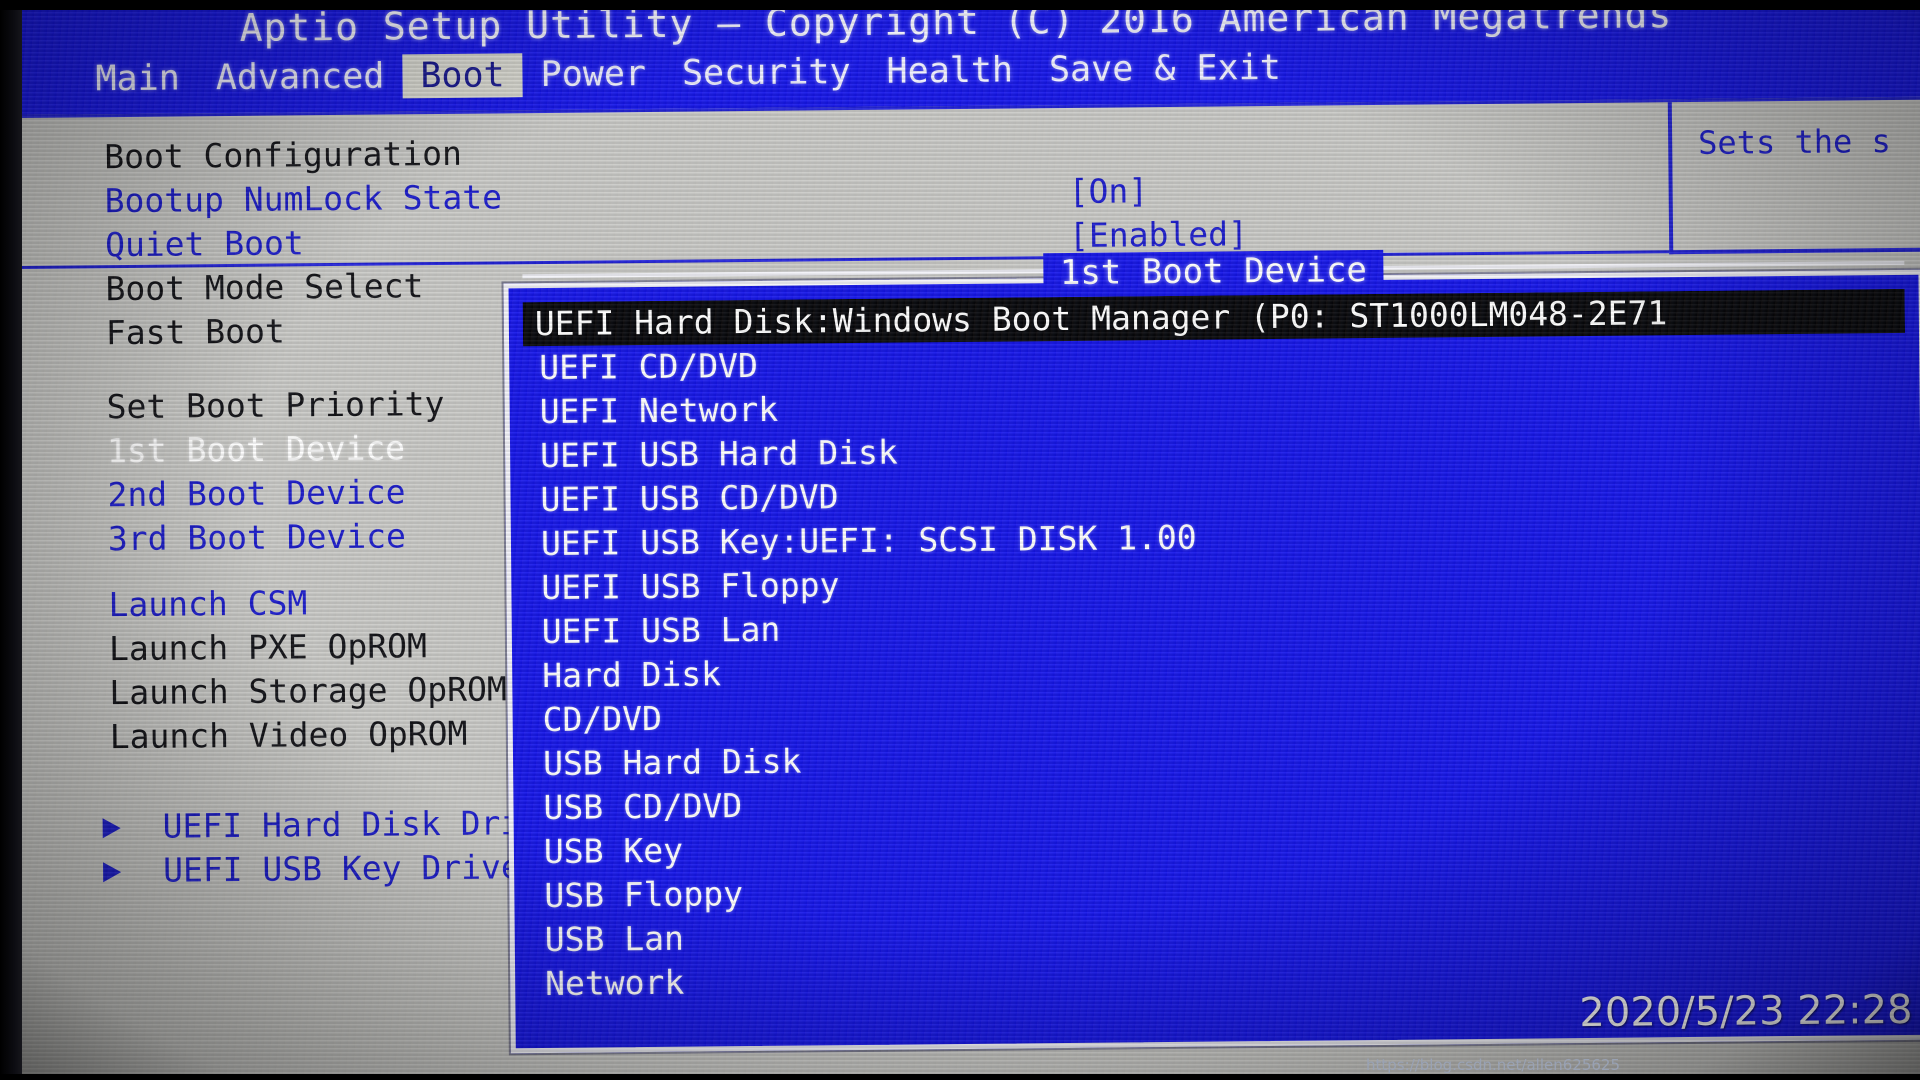 The height and width of the screenshot is (1080, 1920). What do you see at coordinates (960, 1077) in the screenshot?
I see `bezel-bottom` at bounding box center [960, 1077].